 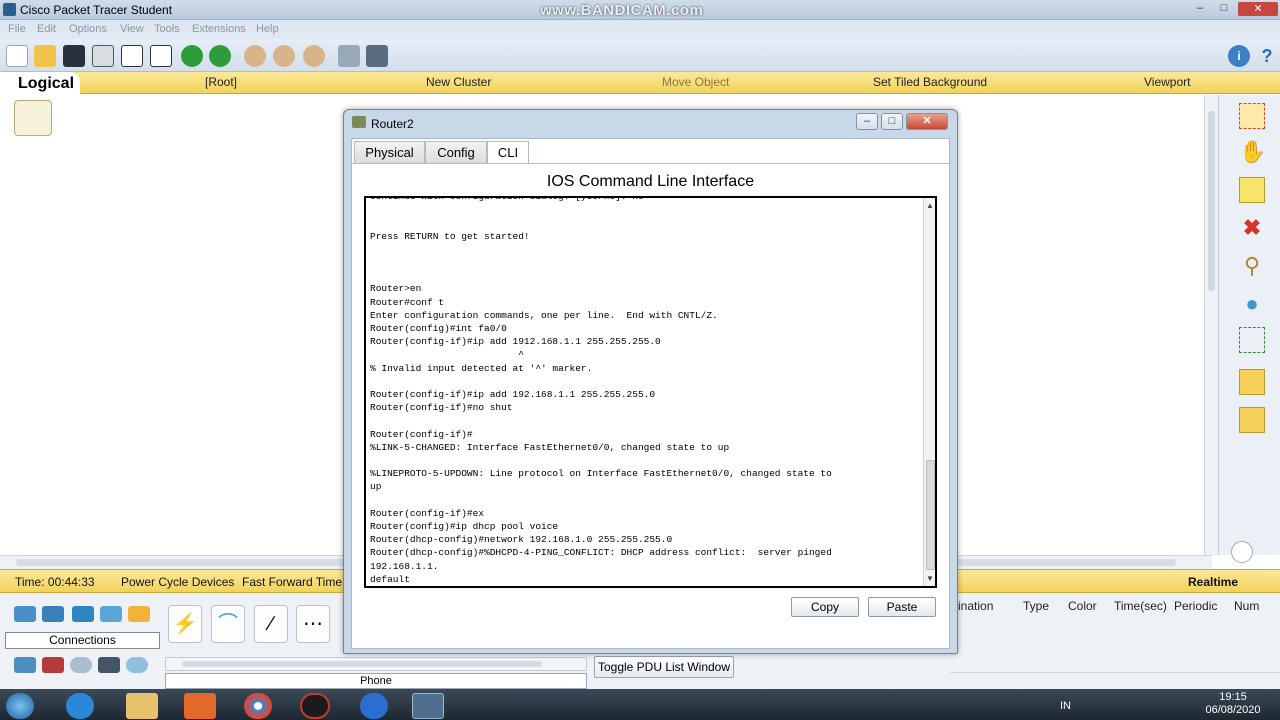 What do you see at coordinates (177, 582) in the screenshot?
I see `power-cycle-devices-button: Power Cycle Devices` at bounding box center [177, 582].